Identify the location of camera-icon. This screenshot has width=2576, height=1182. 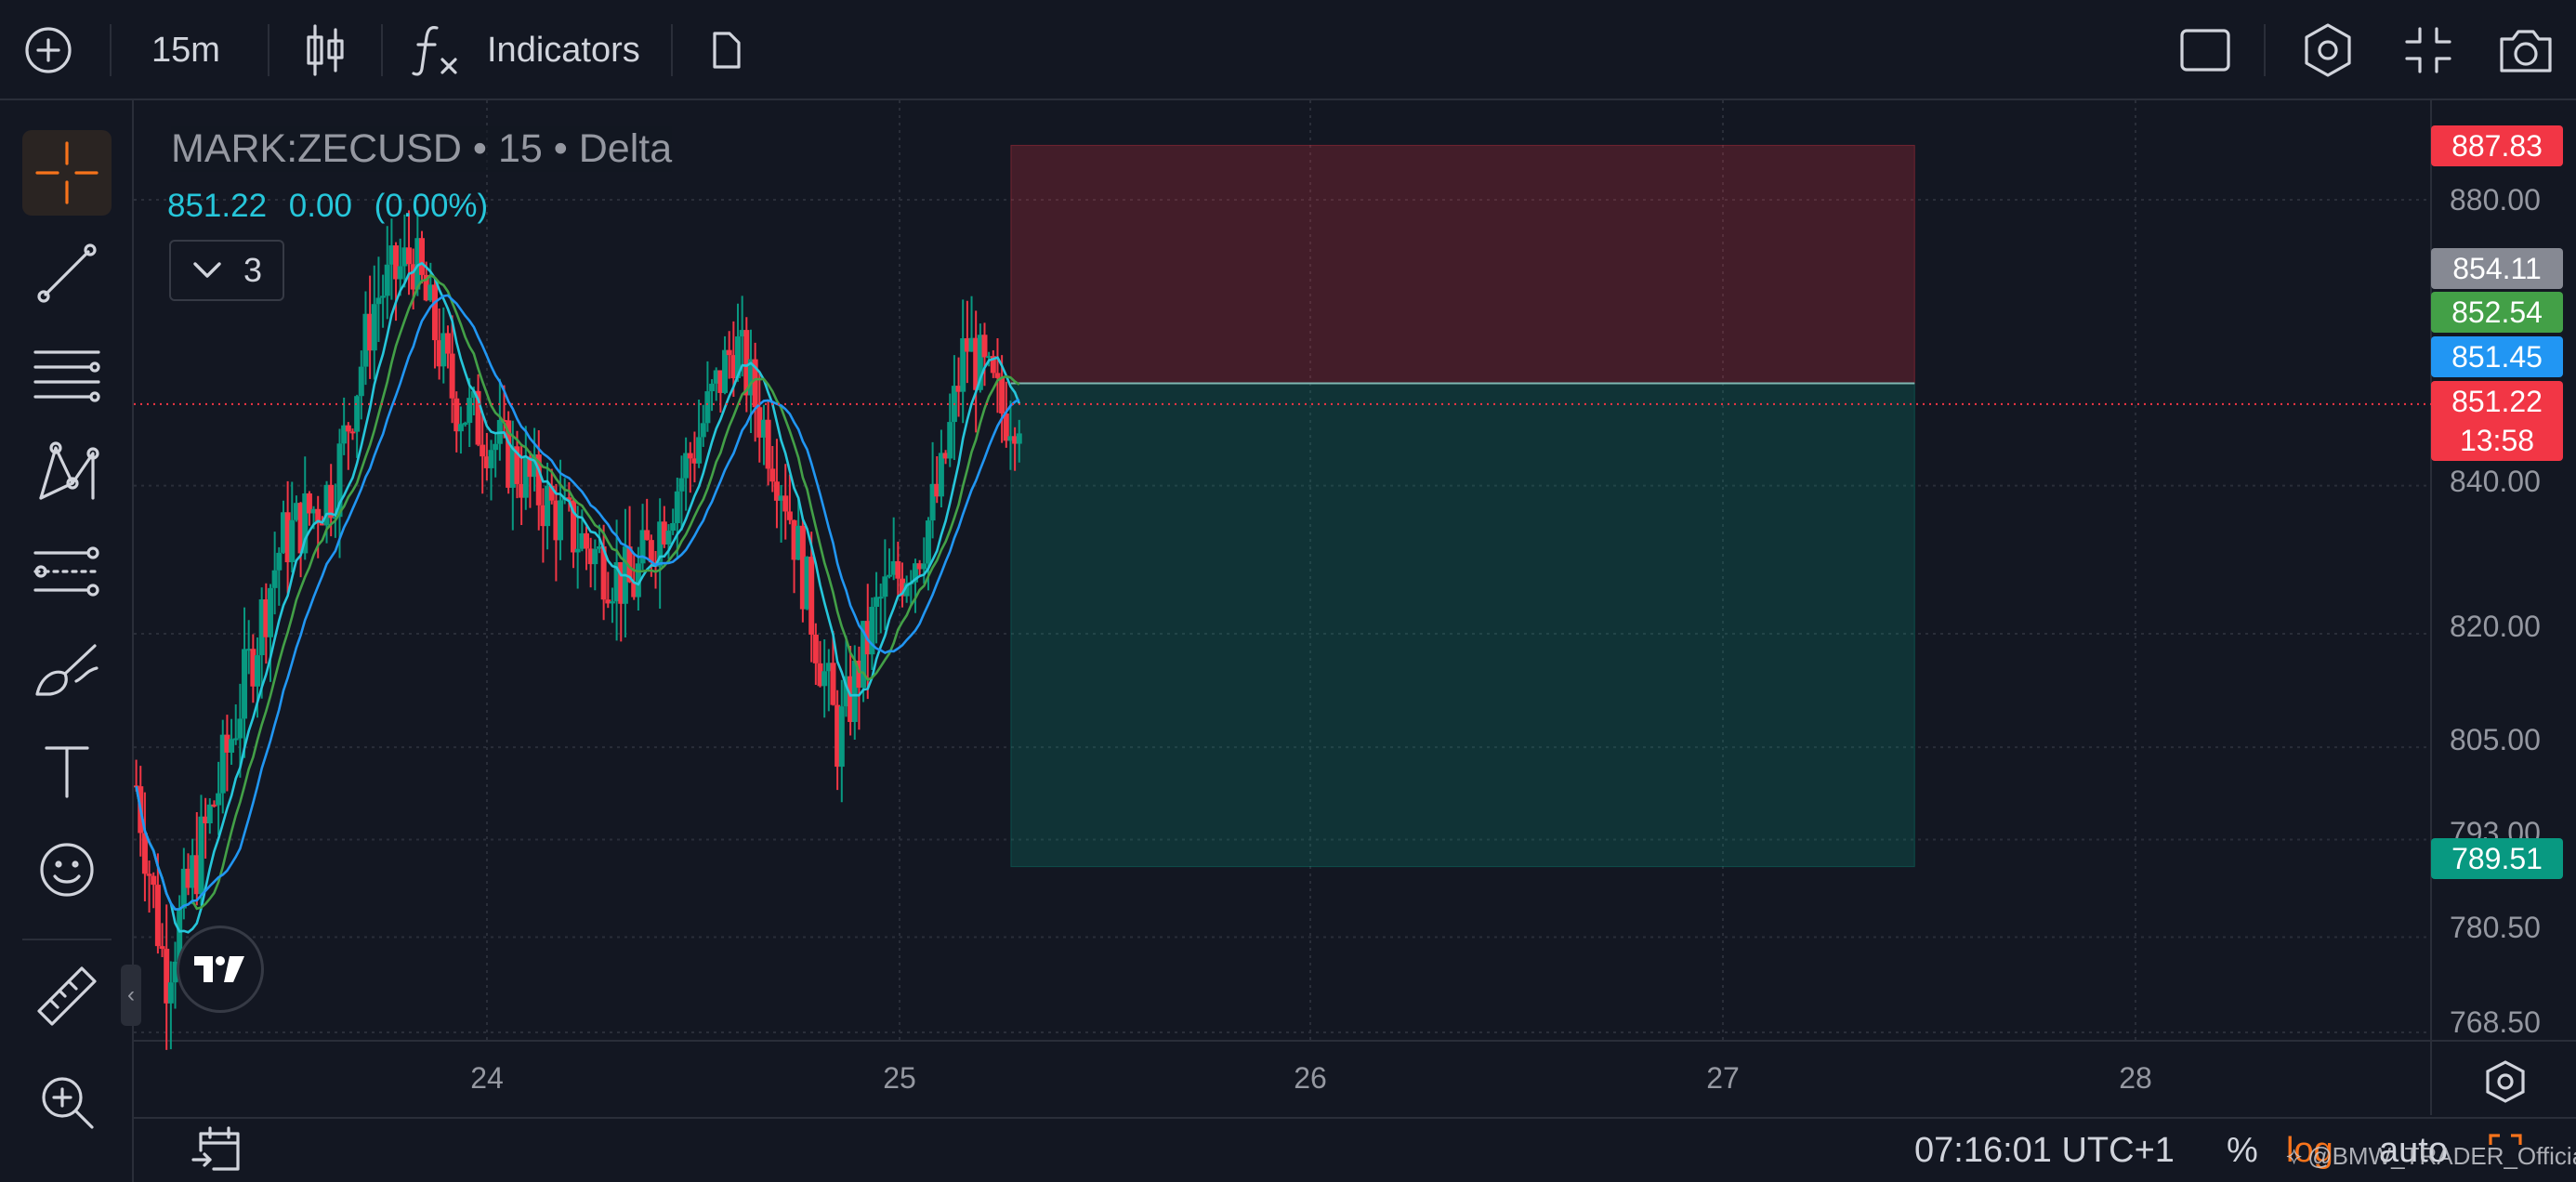
(2526, 51).